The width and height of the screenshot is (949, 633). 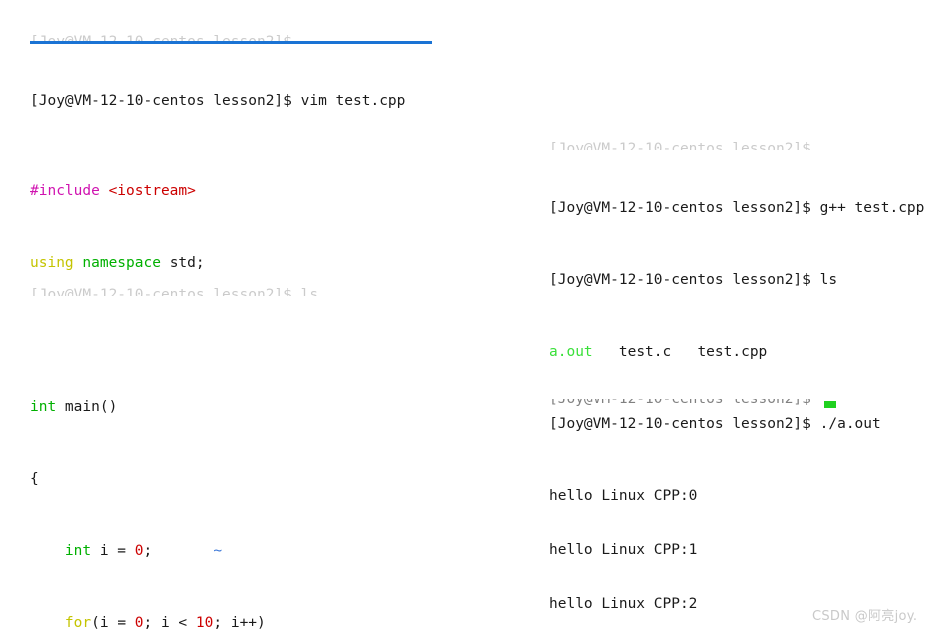 What do you see at coordinates (174, 291) in the screenshot?
I see `ghost-text-middle: [Joy@VM-12-10-centos lesson2]$ ls` at bounding box center [174, 291].